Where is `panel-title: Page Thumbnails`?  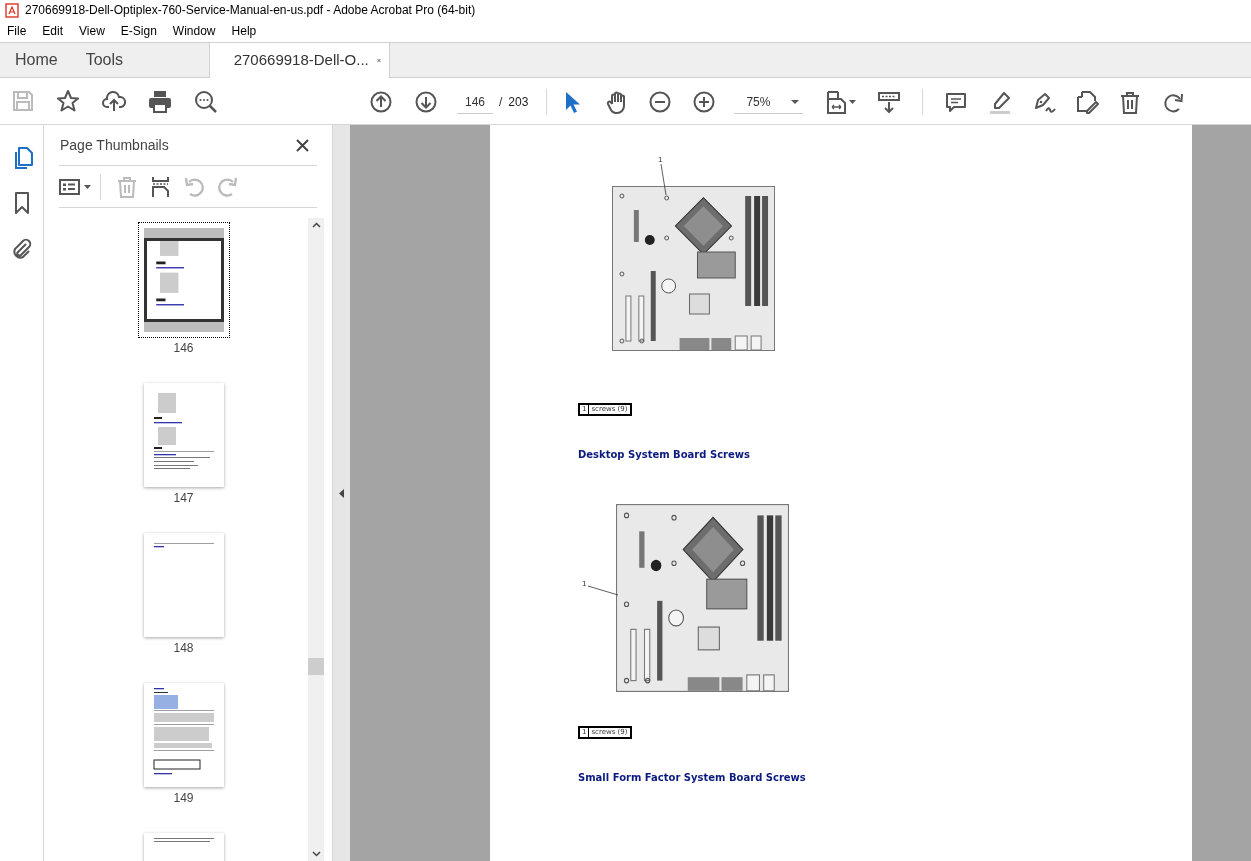 panel-title: Page Thumbnails is located at coordinates (114, 145).